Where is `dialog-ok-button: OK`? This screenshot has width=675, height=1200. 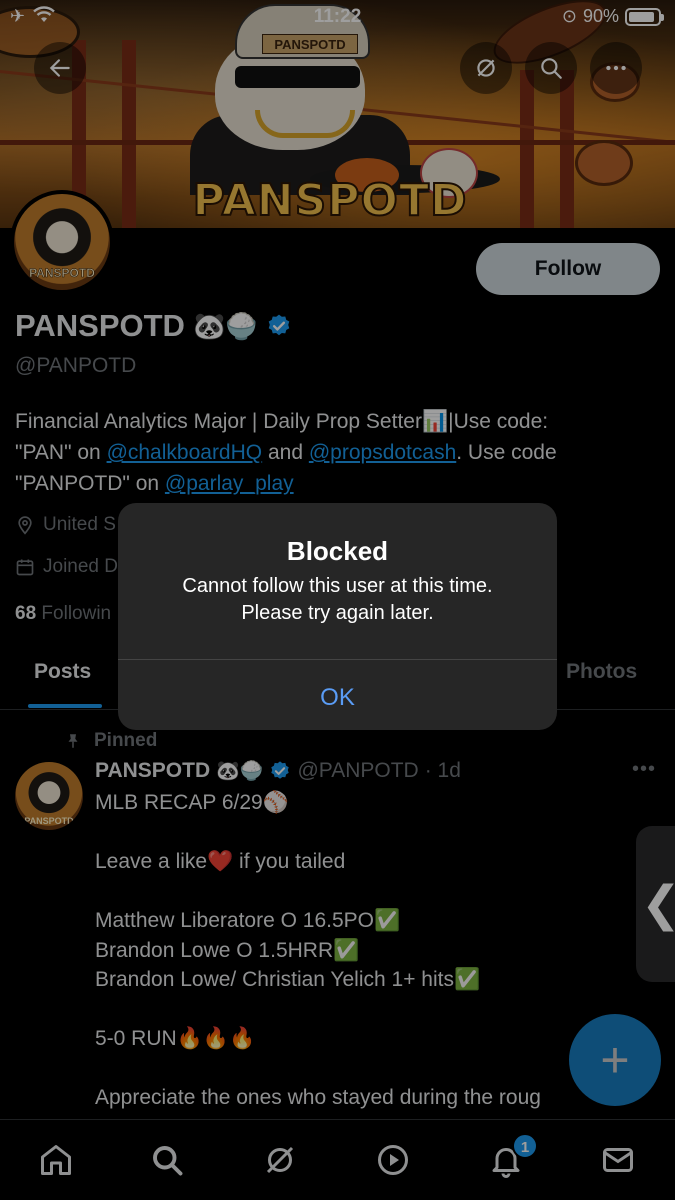
dialog-ok-button: OK is located at coordinates (337, 695).